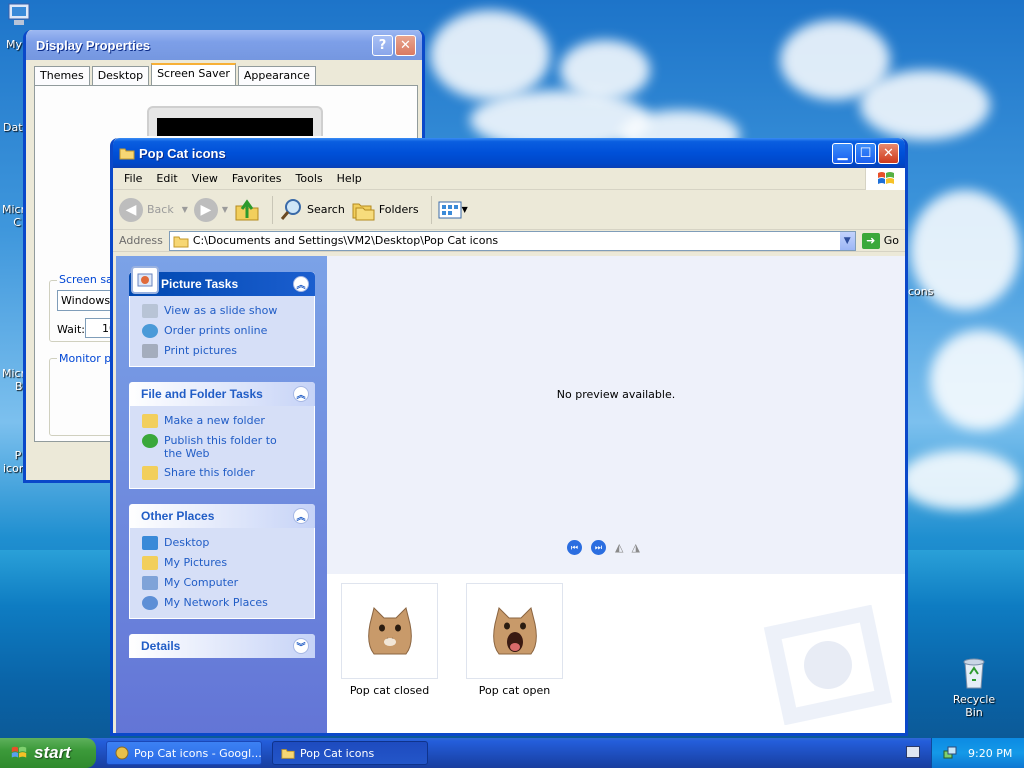  What do you see at coordinates (870, 240) in the screenshot?
I see `go-arrow-icon: ➜` at bounding box center [870, 240].